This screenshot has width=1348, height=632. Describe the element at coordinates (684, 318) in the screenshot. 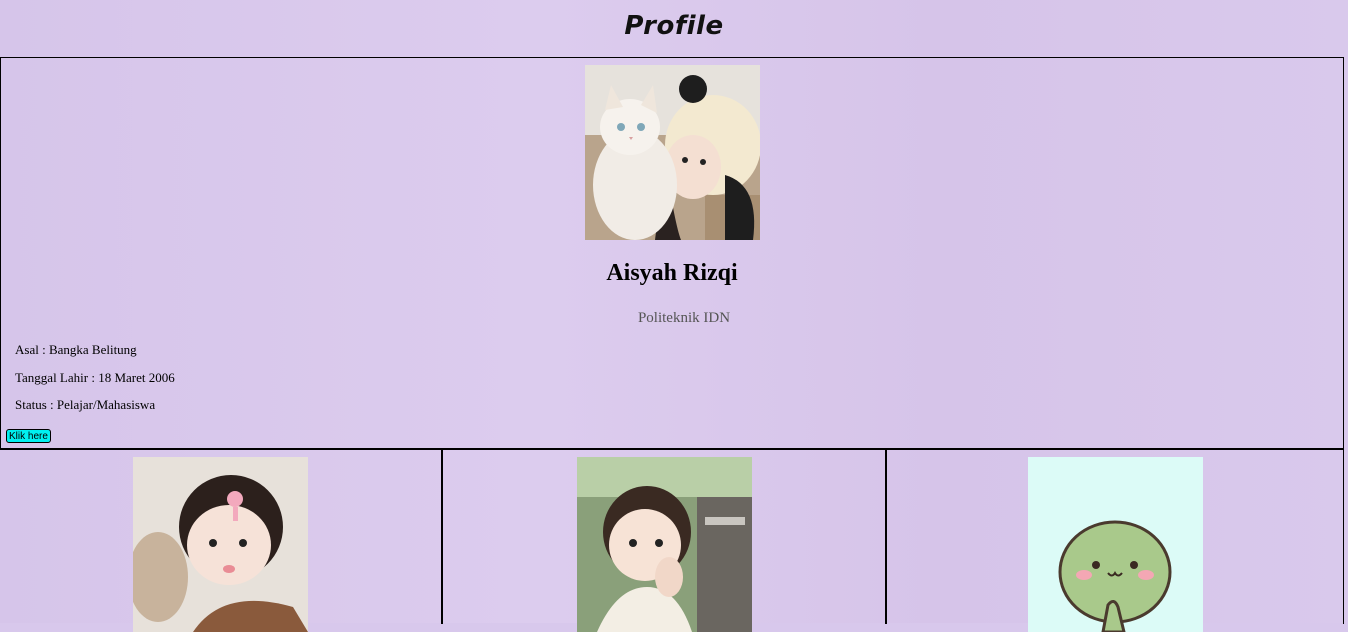

I see `profile-institution: Politeknik IDN` at that location.